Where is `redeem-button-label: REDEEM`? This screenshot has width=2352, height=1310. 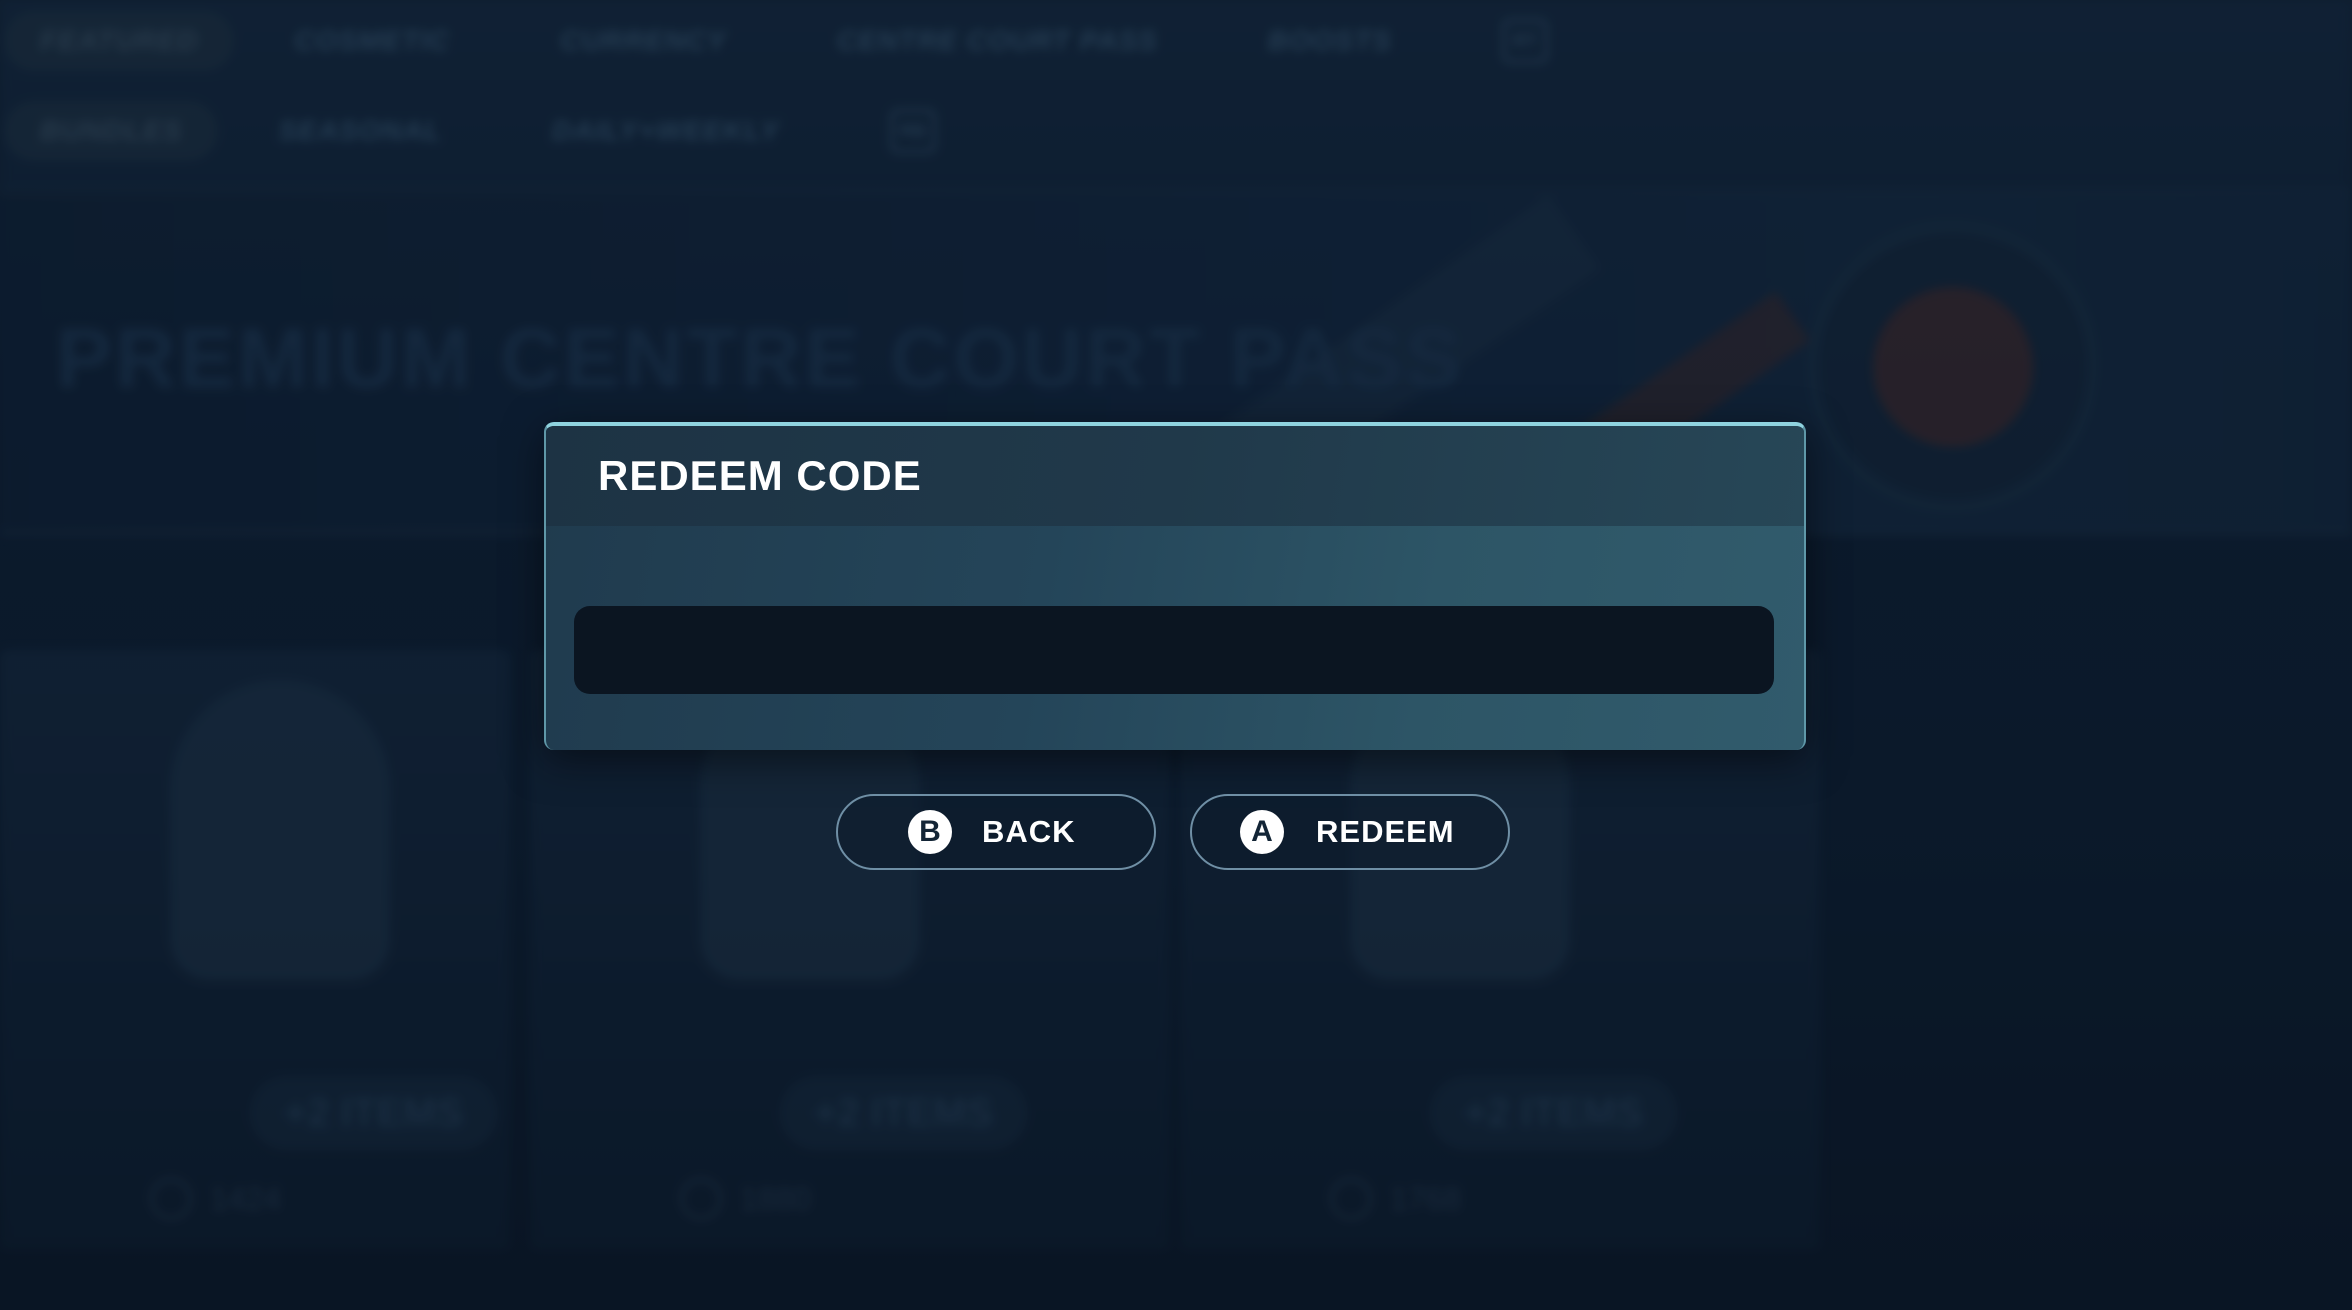 redeem-button-label: REDEEM is located at coordinates (1385, 831).